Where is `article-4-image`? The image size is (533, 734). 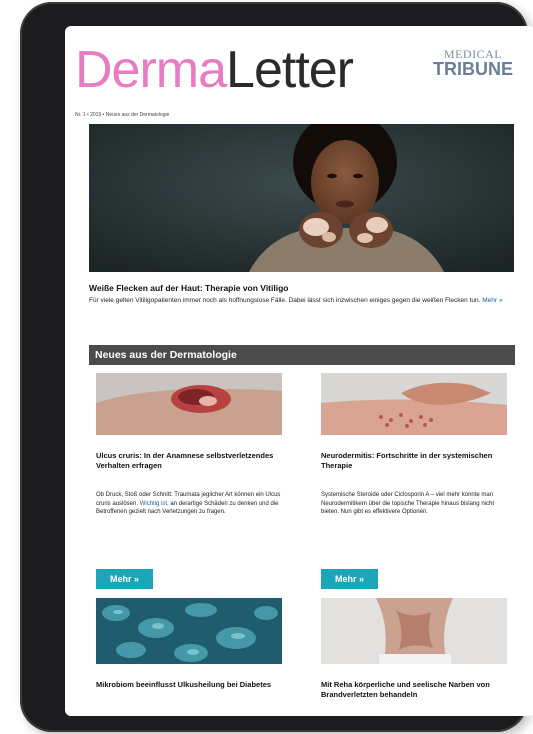 article-4-image is located at coordinates (414, 631).